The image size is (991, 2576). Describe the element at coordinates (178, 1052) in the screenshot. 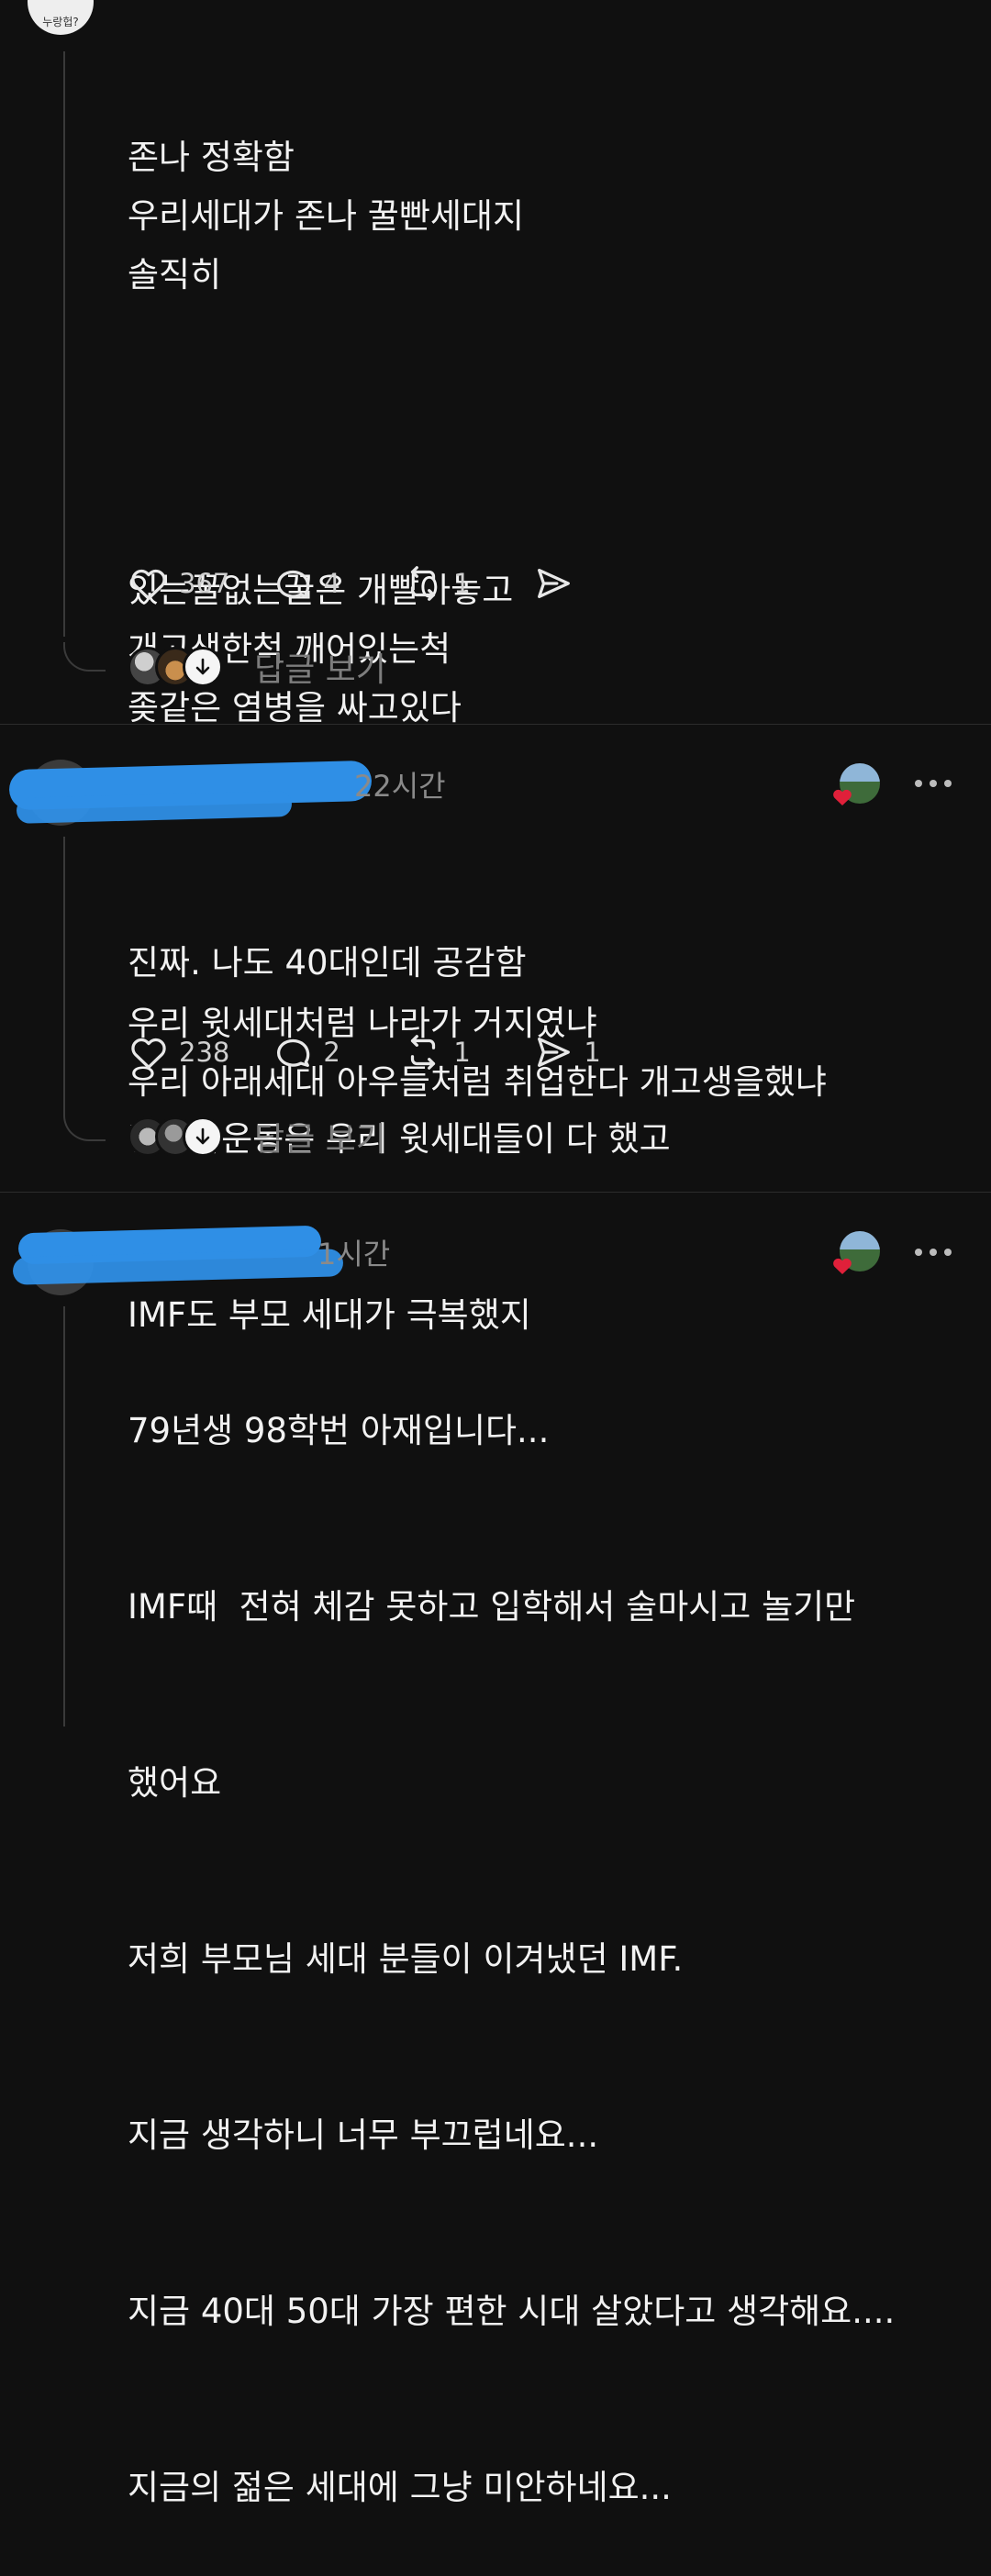

I see `like-button: 238` at that location.